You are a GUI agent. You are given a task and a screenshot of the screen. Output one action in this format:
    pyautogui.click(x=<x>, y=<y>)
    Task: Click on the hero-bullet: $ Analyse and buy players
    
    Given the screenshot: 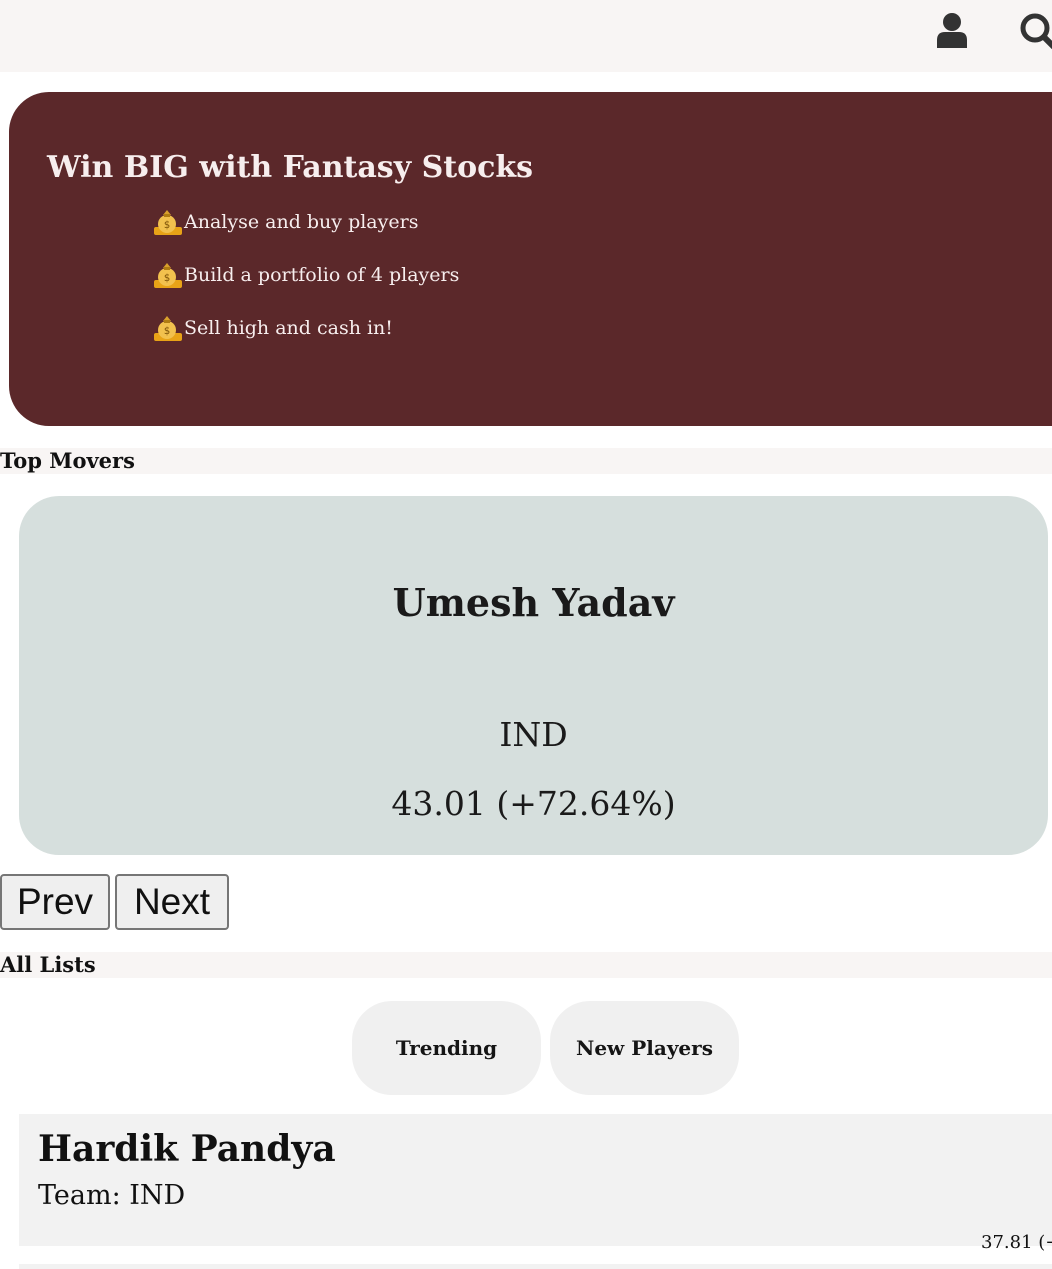 What is the action you would take?
    pyautogui.click(x=285, y=222)
    